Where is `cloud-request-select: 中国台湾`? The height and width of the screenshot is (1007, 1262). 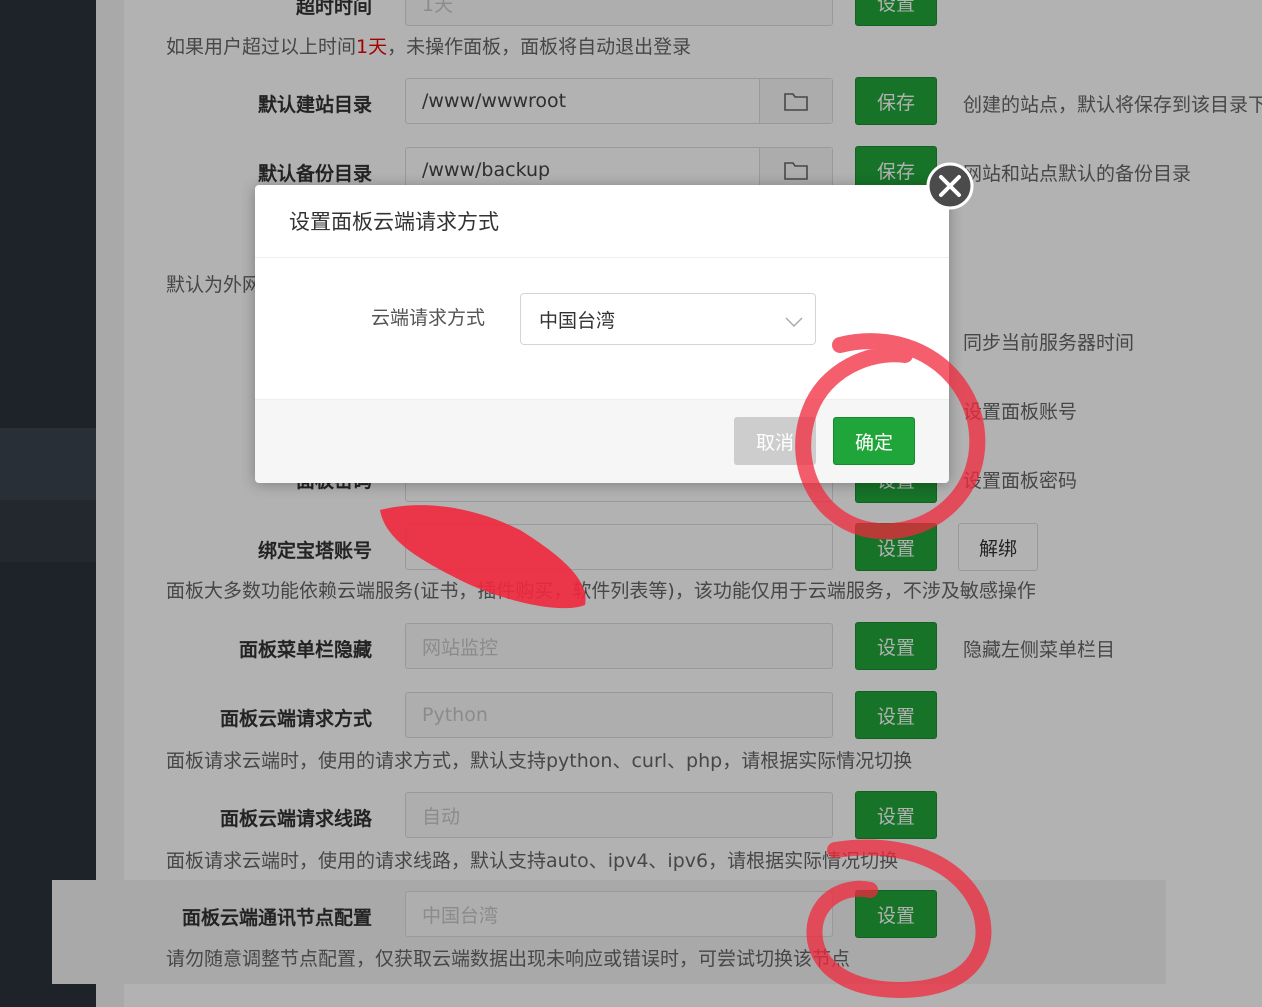
cloud-request-select: 中国台湾 is located at coordinates (668, 319).